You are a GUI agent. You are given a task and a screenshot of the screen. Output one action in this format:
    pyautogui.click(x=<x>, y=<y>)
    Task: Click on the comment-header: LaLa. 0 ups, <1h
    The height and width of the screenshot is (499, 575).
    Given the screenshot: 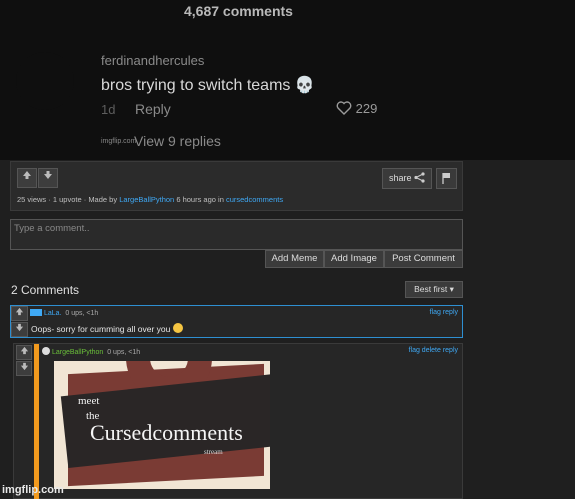 What is the action you would take?
    pyautogui.click(x=64, y=313)
    